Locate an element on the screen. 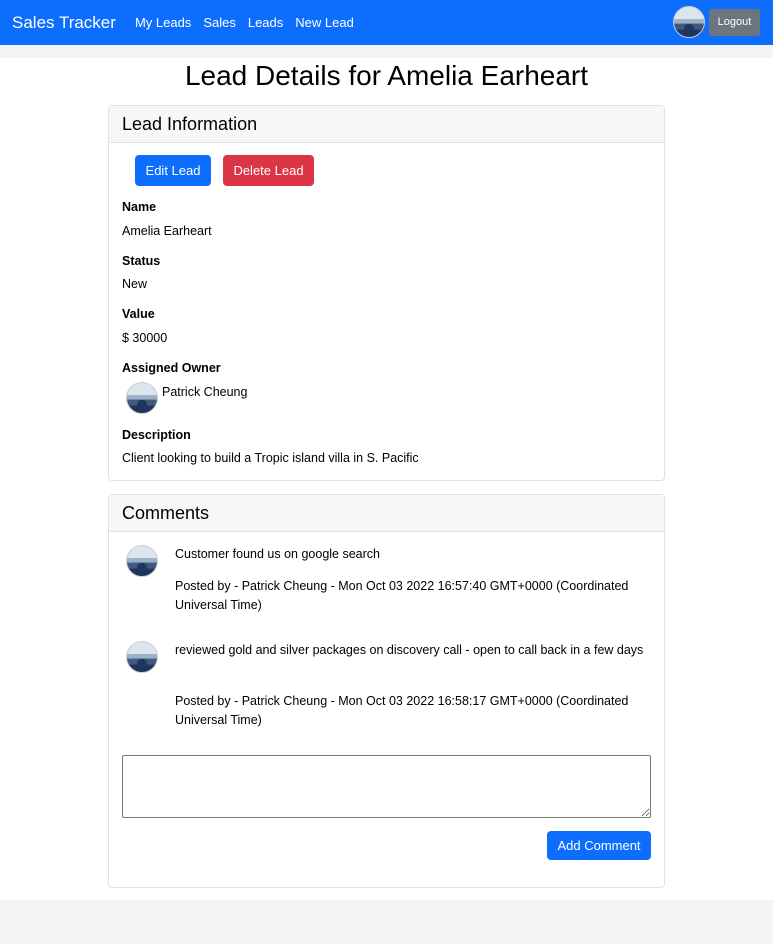 Image resolution: width=773 pixels, height=944 pixels. nav-link-new-lead: New Lead is located at coordinates (324, 22).